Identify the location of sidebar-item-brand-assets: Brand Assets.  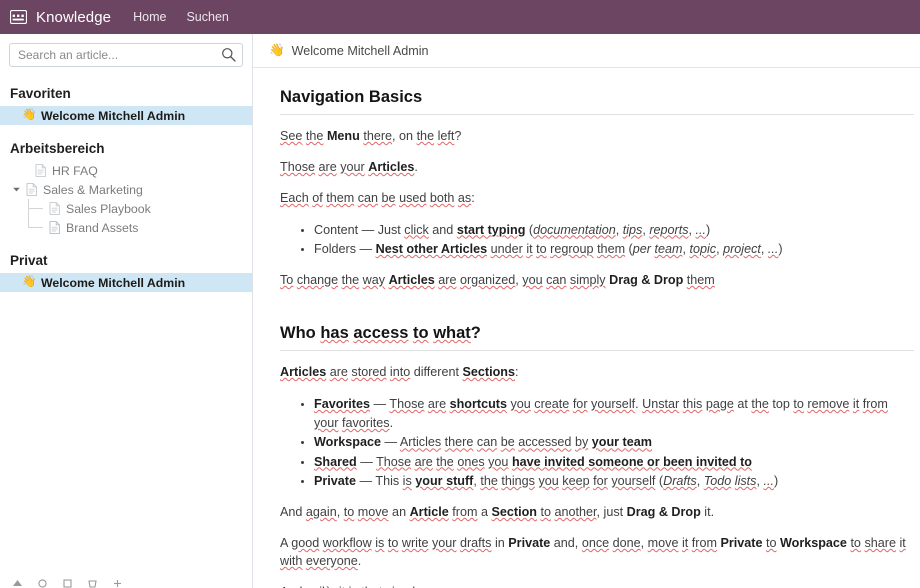
(126, 227).